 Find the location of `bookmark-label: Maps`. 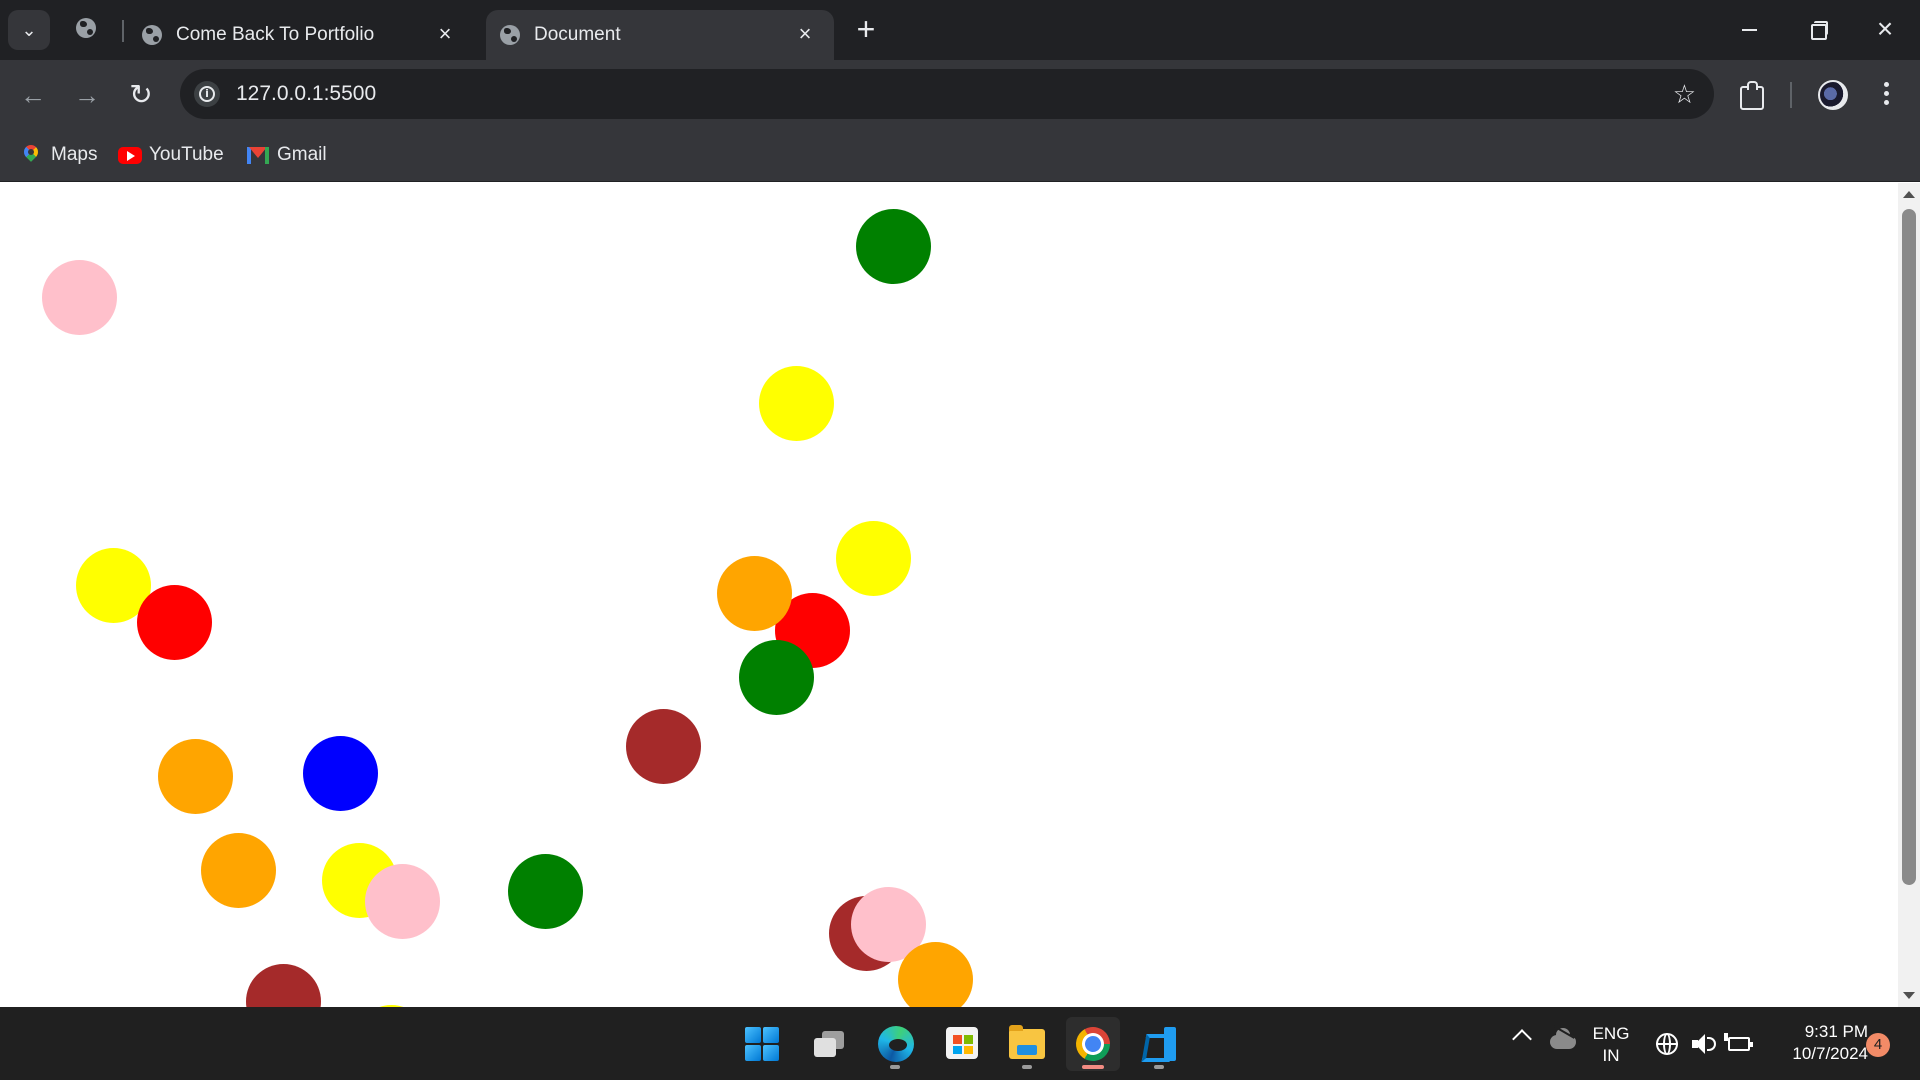

bookmark-label: Maps is located at coordinates (74, 154).